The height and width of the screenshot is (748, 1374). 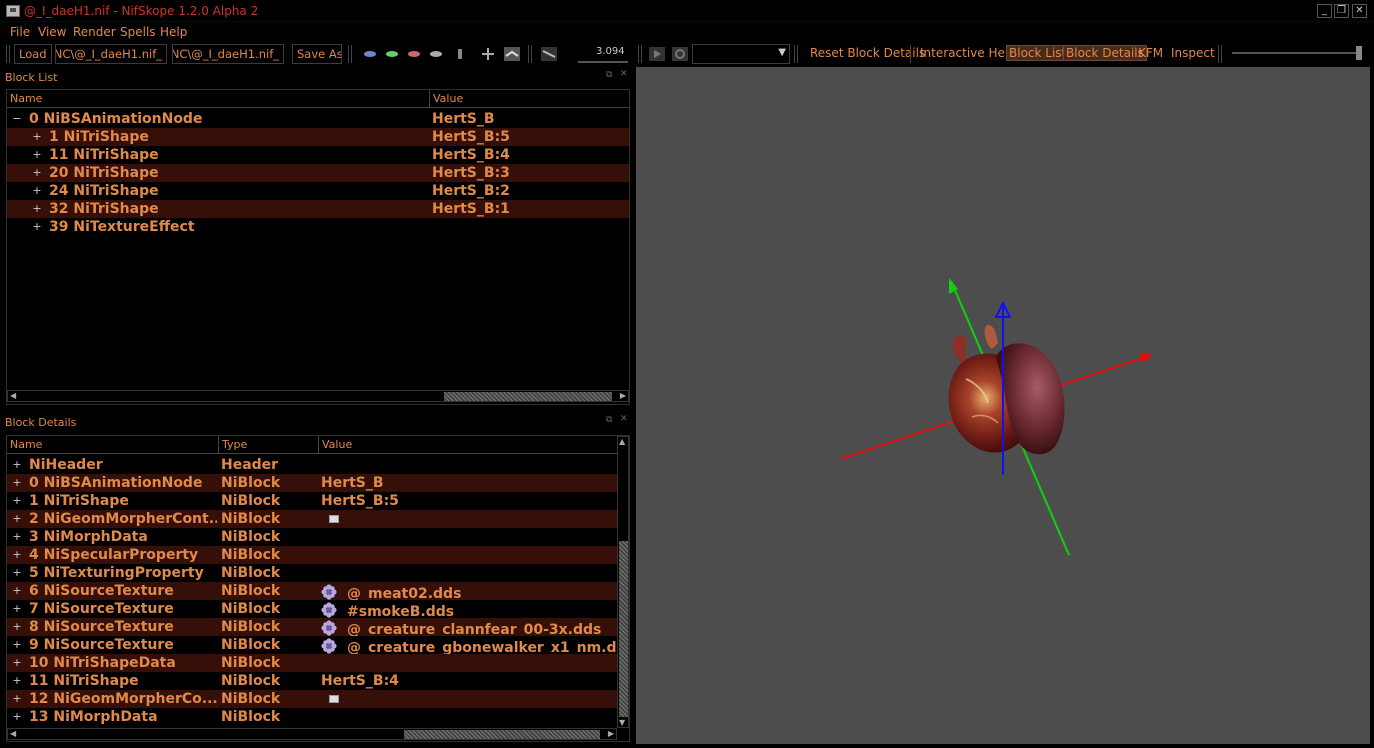 What do you see at coordinates (312, 537) in the screenshot?
I see `block-details-row: +3 NiMorphData NiBlock` at bounding box center [312, 537].